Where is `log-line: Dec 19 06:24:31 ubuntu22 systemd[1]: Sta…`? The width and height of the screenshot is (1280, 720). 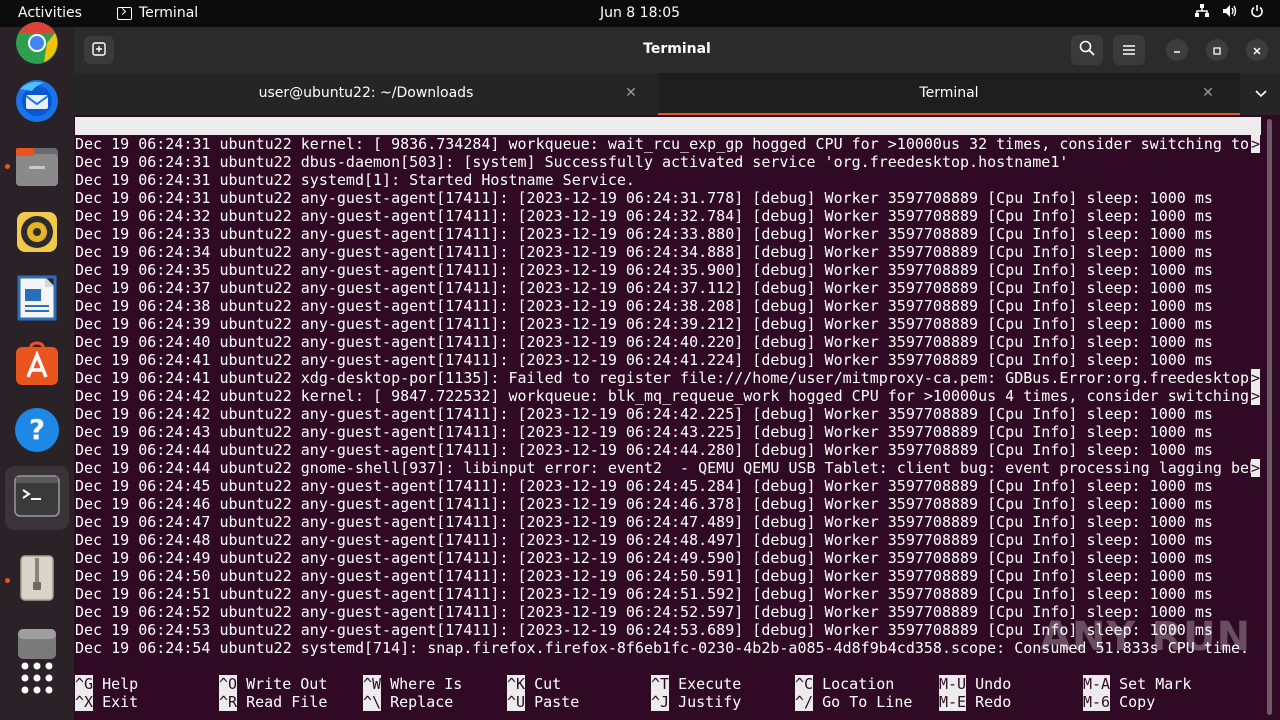
log-line: Dec 19 06:24:31 ubuntu22 systemd[1]: Sta… is located at coordinates (668, 180).